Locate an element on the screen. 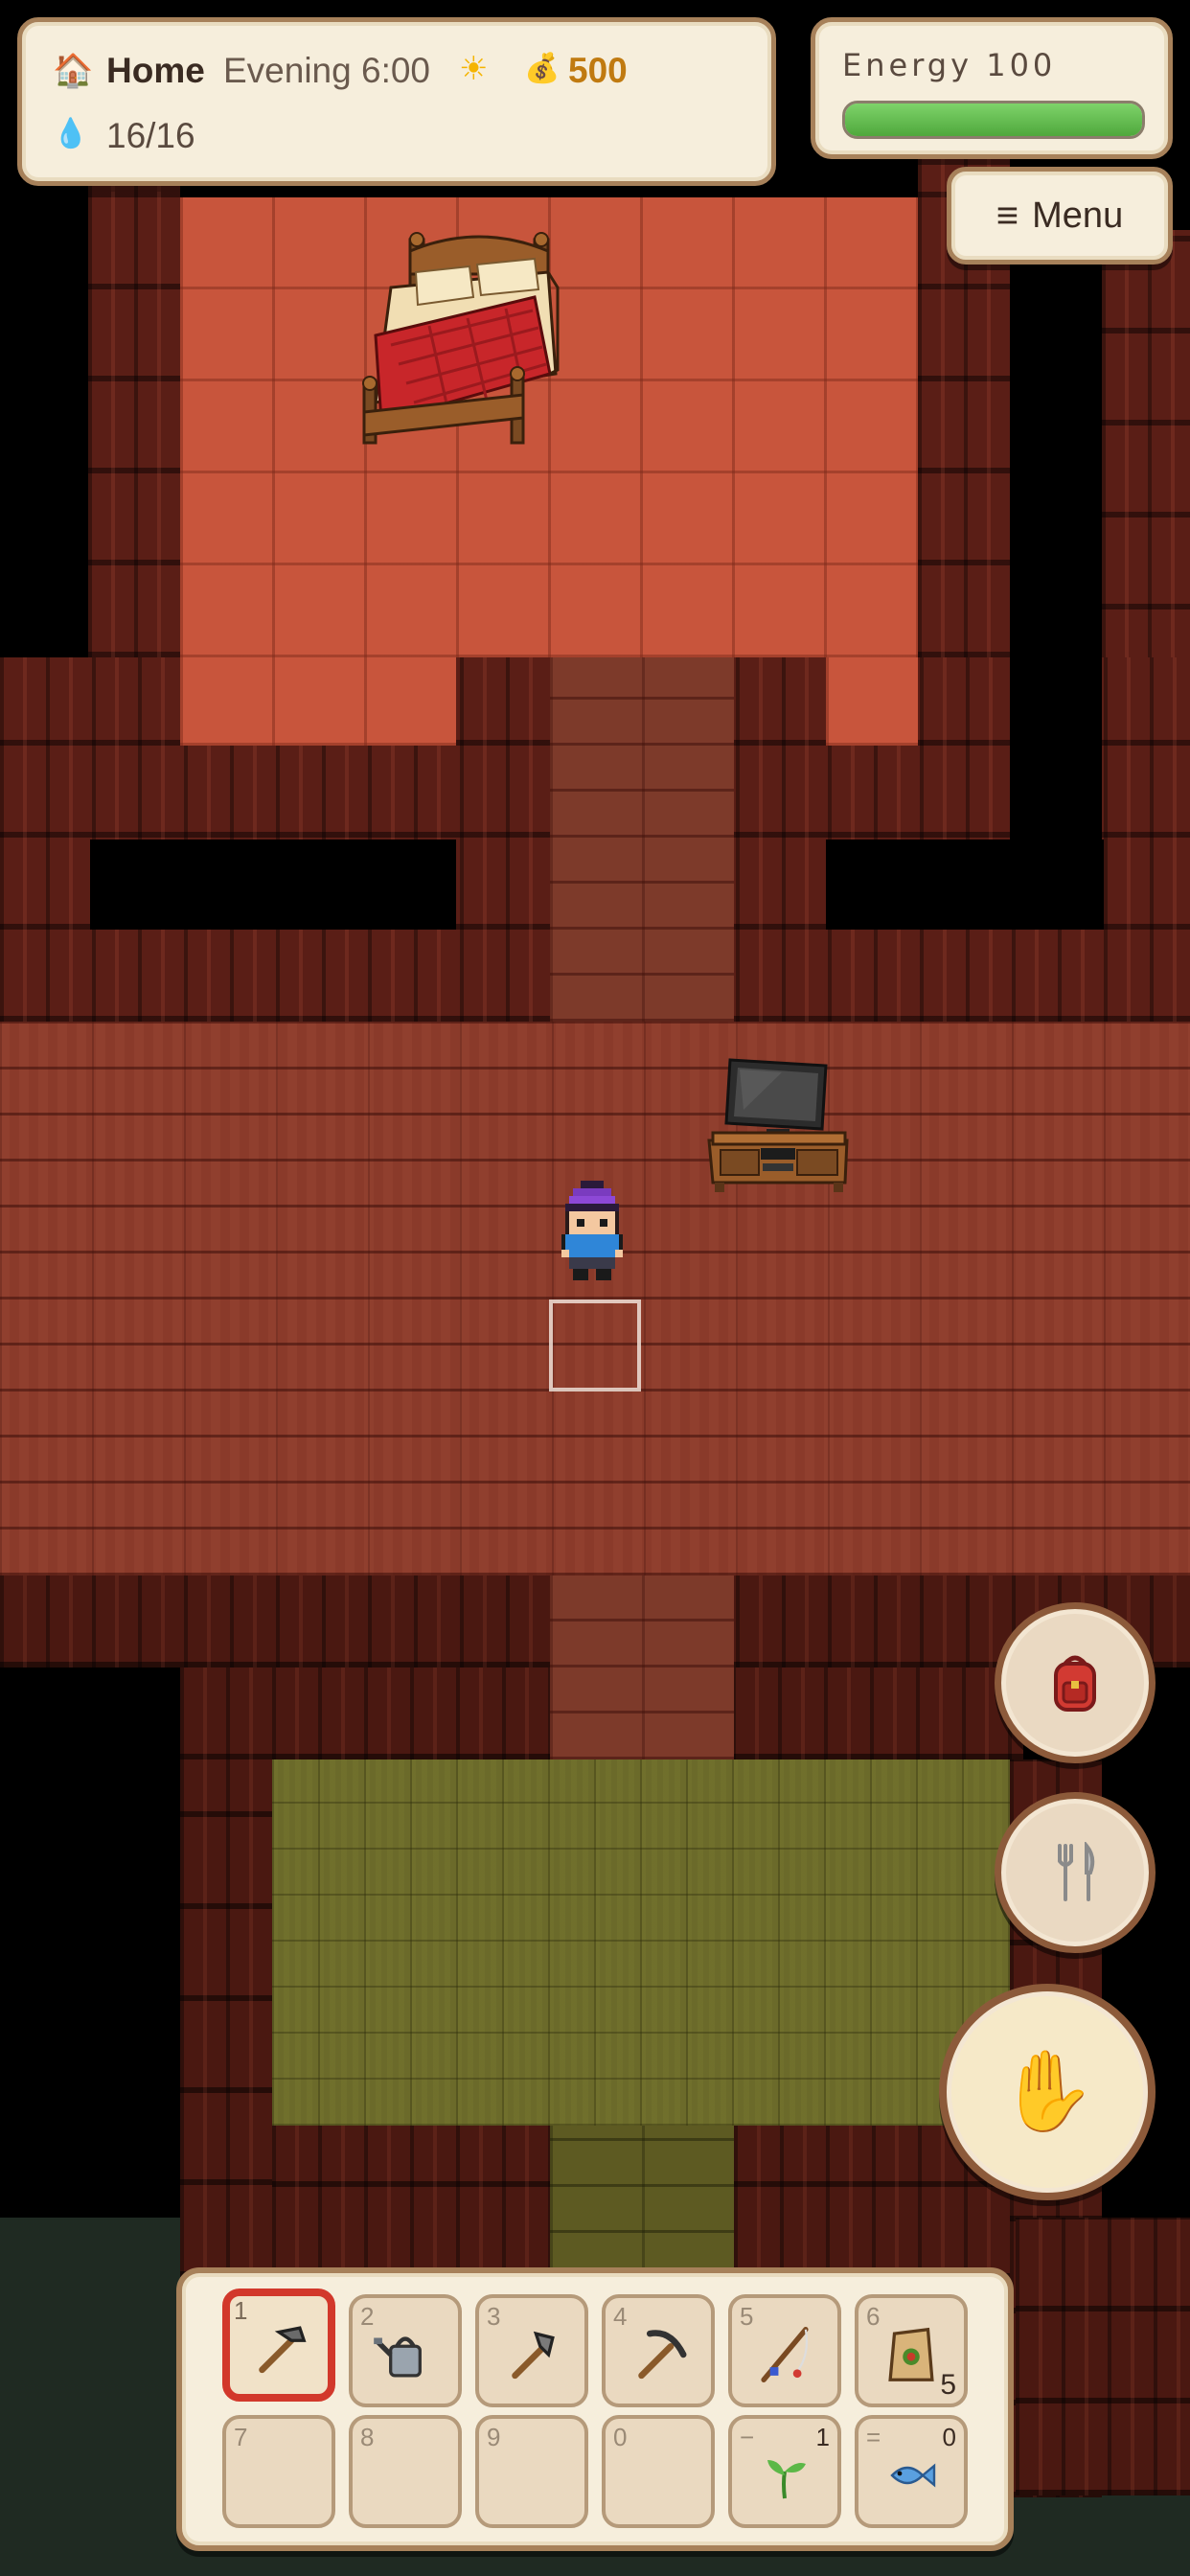 Image resolution: width=1190 pixels, height=2576 pixels. location-label: Home is located at coordinates (155, 70).